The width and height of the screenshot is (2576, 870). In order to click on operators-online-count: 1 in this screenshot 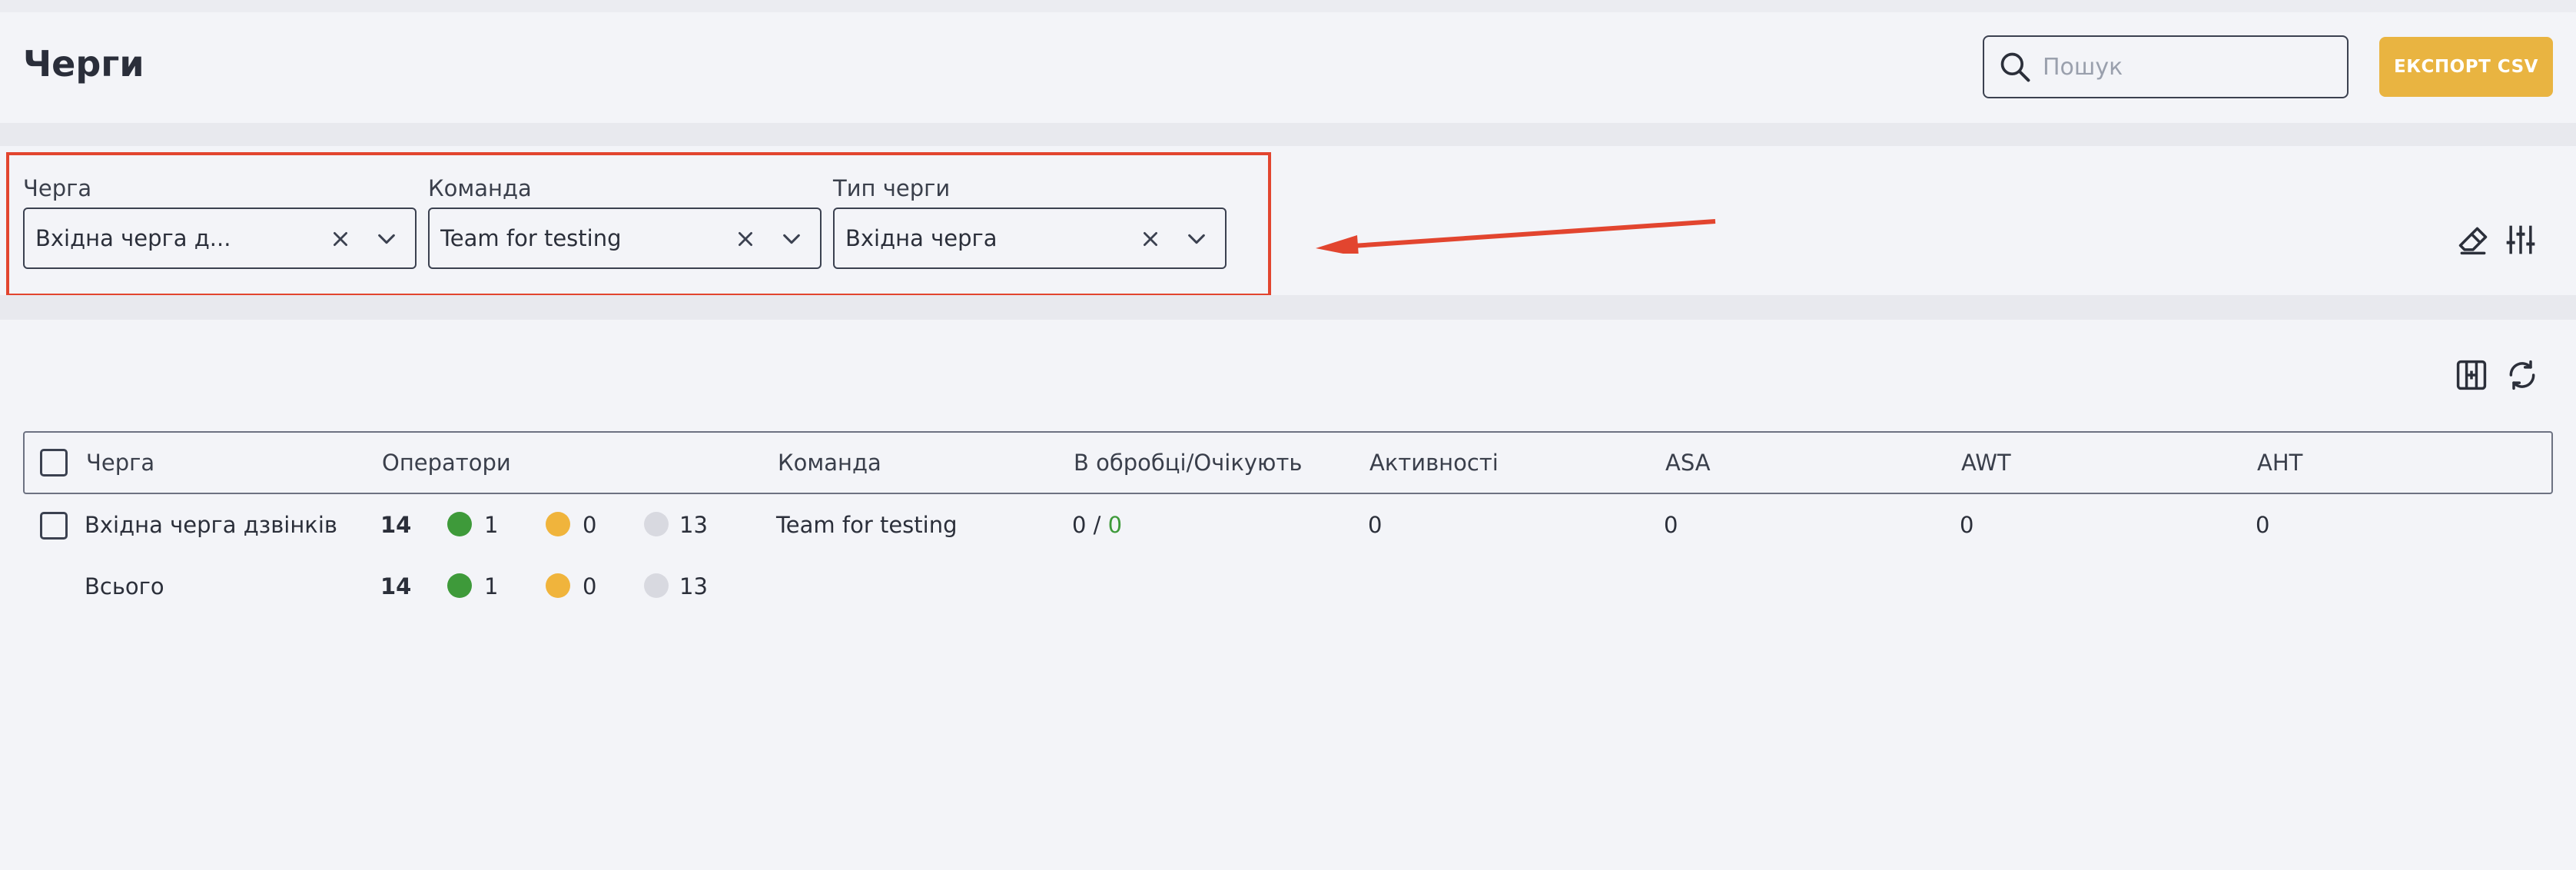, I will do `click(491, 525)`.